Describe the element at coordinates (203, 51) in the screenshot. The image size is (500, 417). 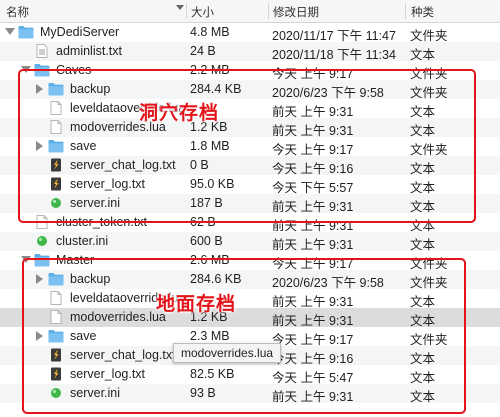
I see `file-size: 24 B` at that location.